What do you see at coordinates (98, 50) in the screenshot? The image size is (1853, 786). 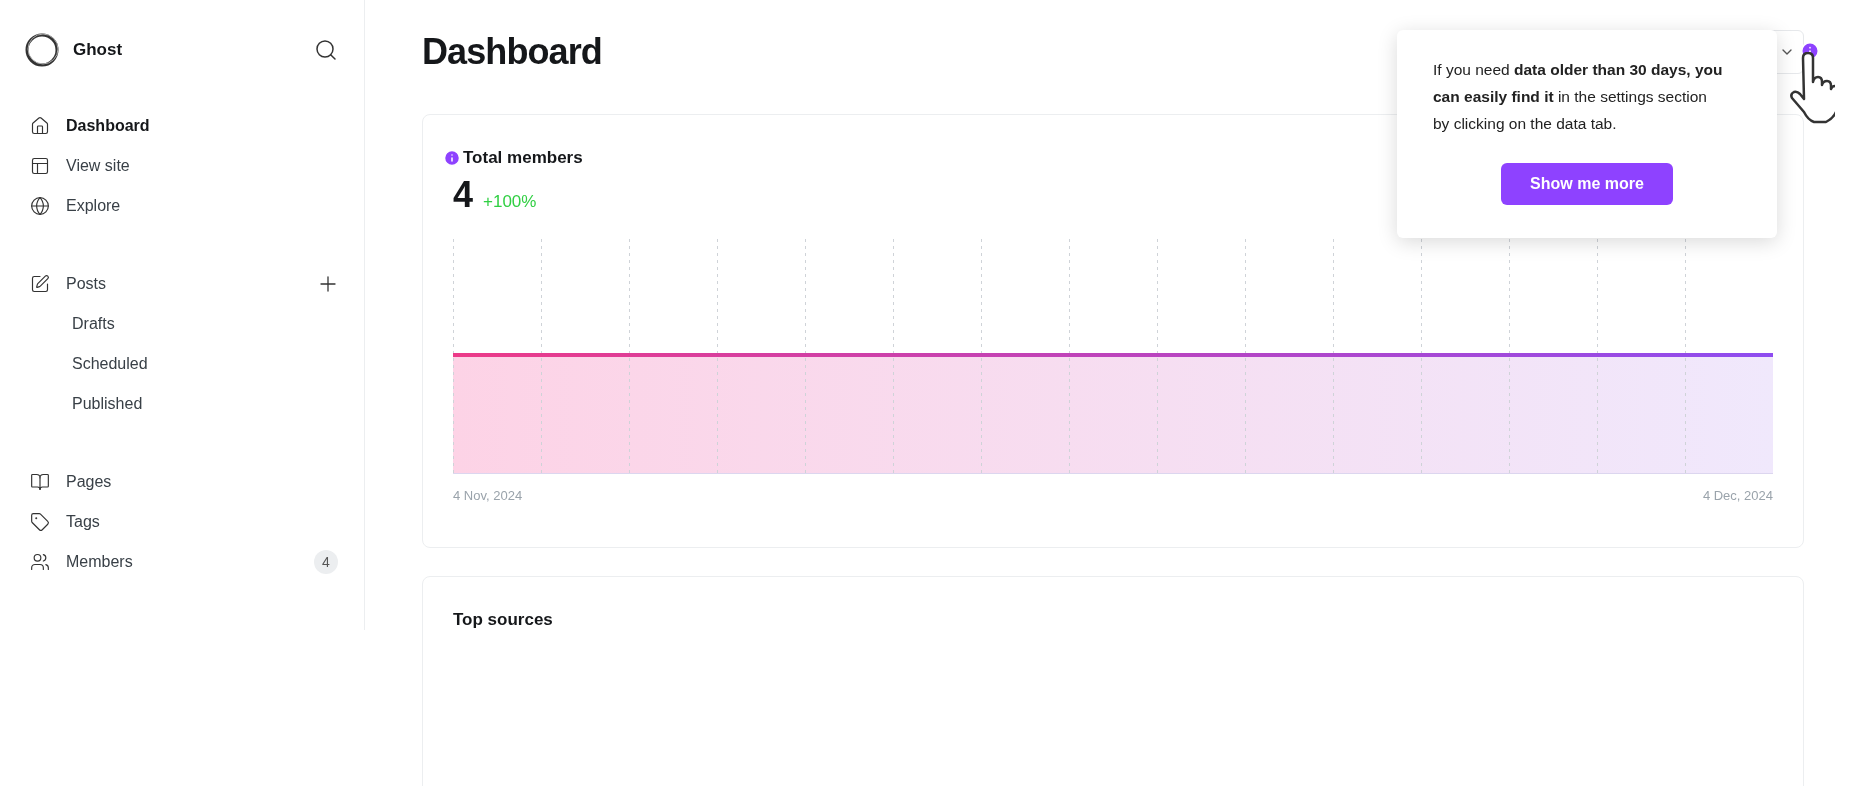 I see `site-name: Ghost` at bounding box center [98, 50].